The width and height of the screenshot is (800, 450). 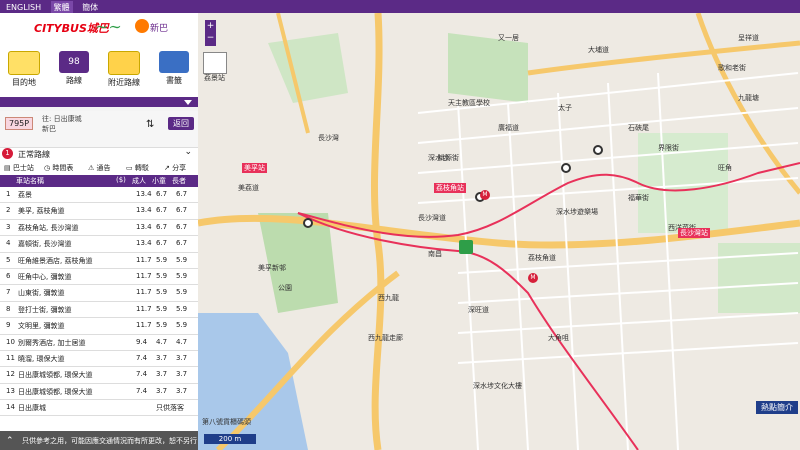 What do you see at coordinates (142, 26) in the screenshot?
I see `nwfb-logo-icon` at bounding box center [142, 26].